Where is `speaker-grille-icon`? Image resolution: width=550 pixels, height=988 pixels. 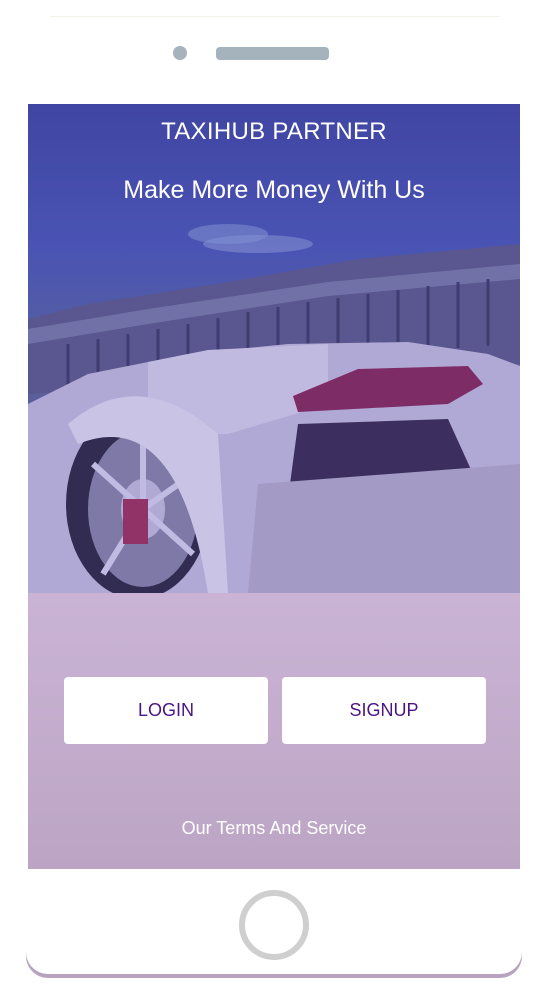
speaker-grille-icon is located at coordinates (272, 53).